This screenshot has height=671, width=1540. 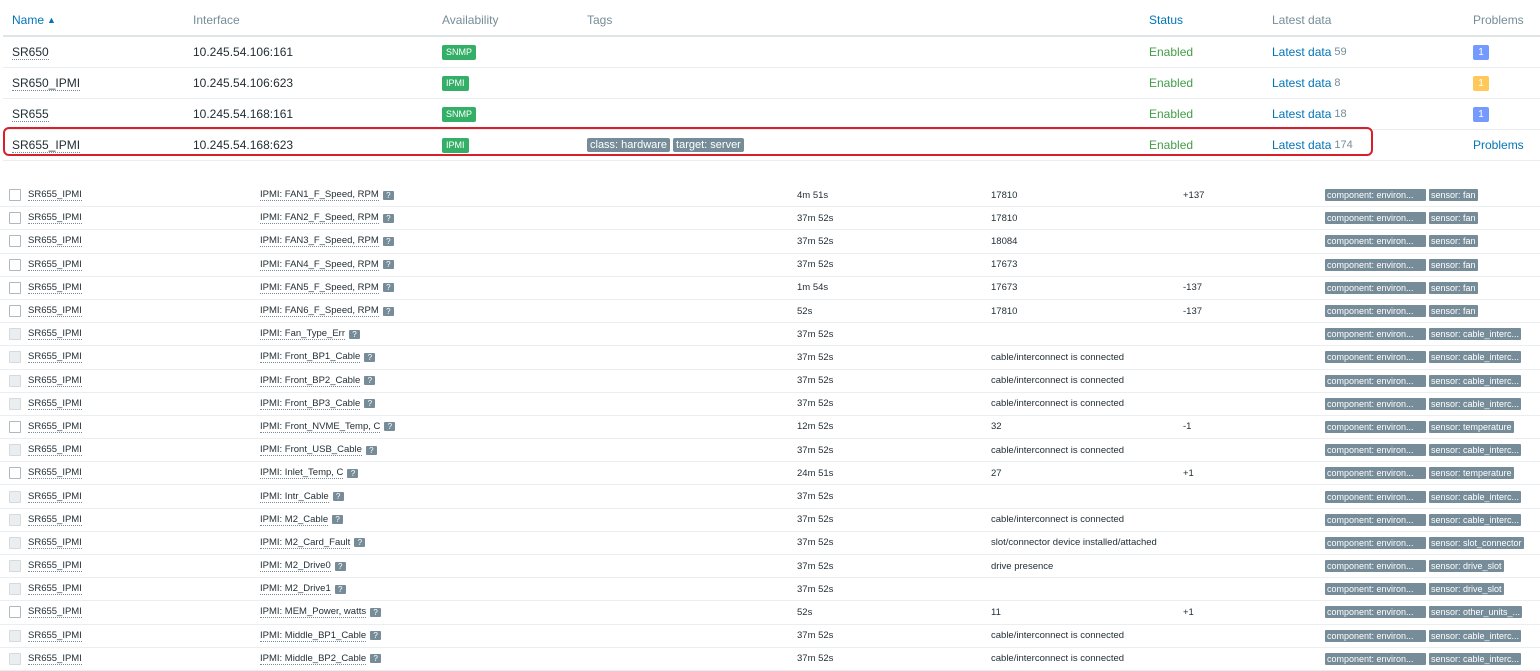 What do you see at coordinates (28, 20) in the screenshot?
I see `sort-by-name-link: Name` at bounding box center [28, 20].